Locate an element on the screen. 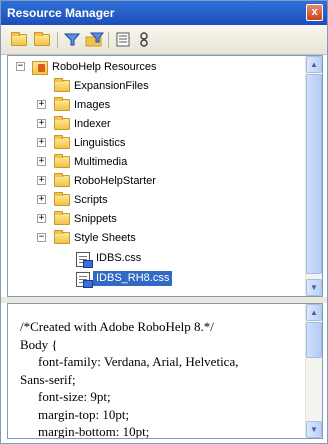 This screenshot has width=328, height=444. code-line: margin-bottom: 10pt; is located at coordinates (94, 431).